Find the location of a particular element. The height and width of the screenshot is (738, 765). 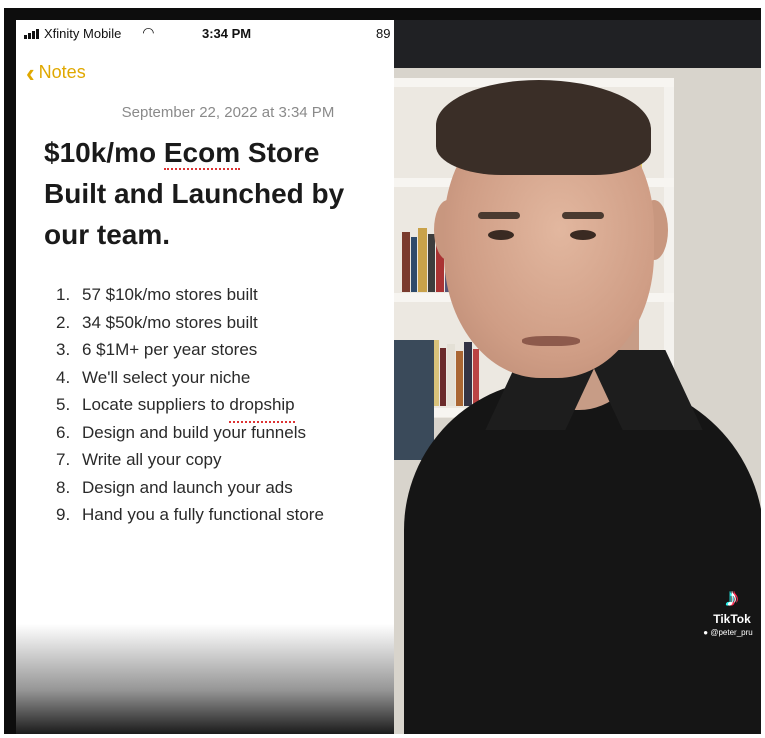

wifi-icon: ◠ is located at coordinates (148, 32).